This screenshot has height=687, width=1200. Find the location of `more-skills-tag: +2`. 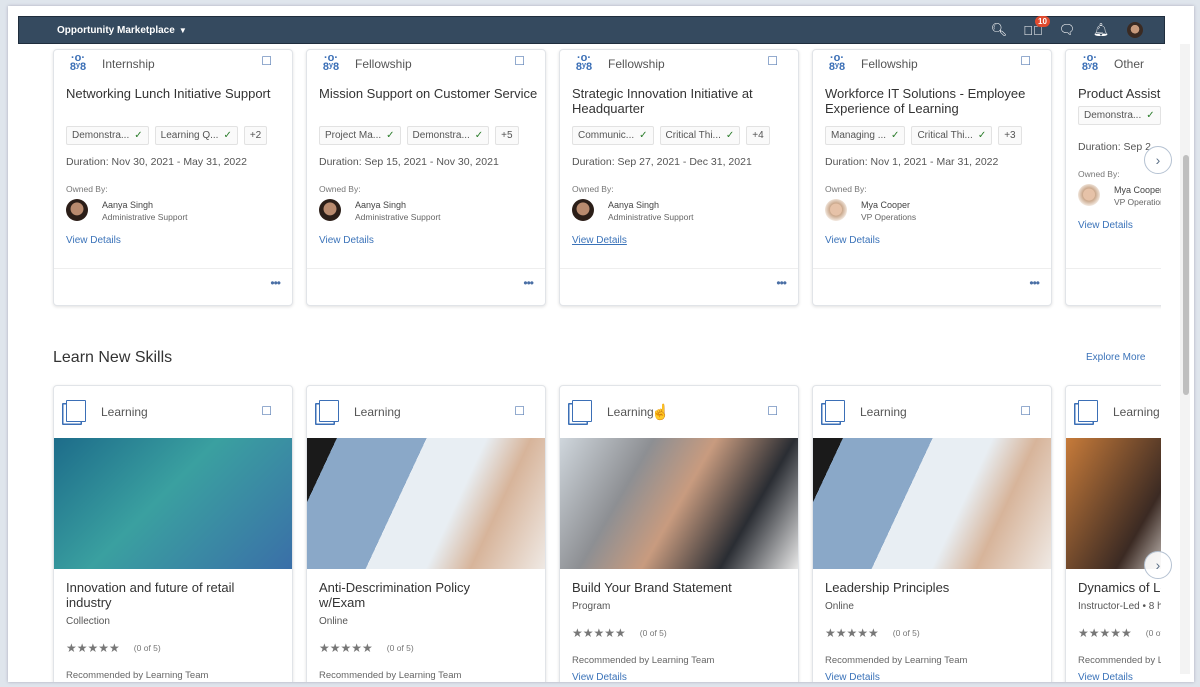

more-skills-tag: +2 is located at coordinates (255, 135).